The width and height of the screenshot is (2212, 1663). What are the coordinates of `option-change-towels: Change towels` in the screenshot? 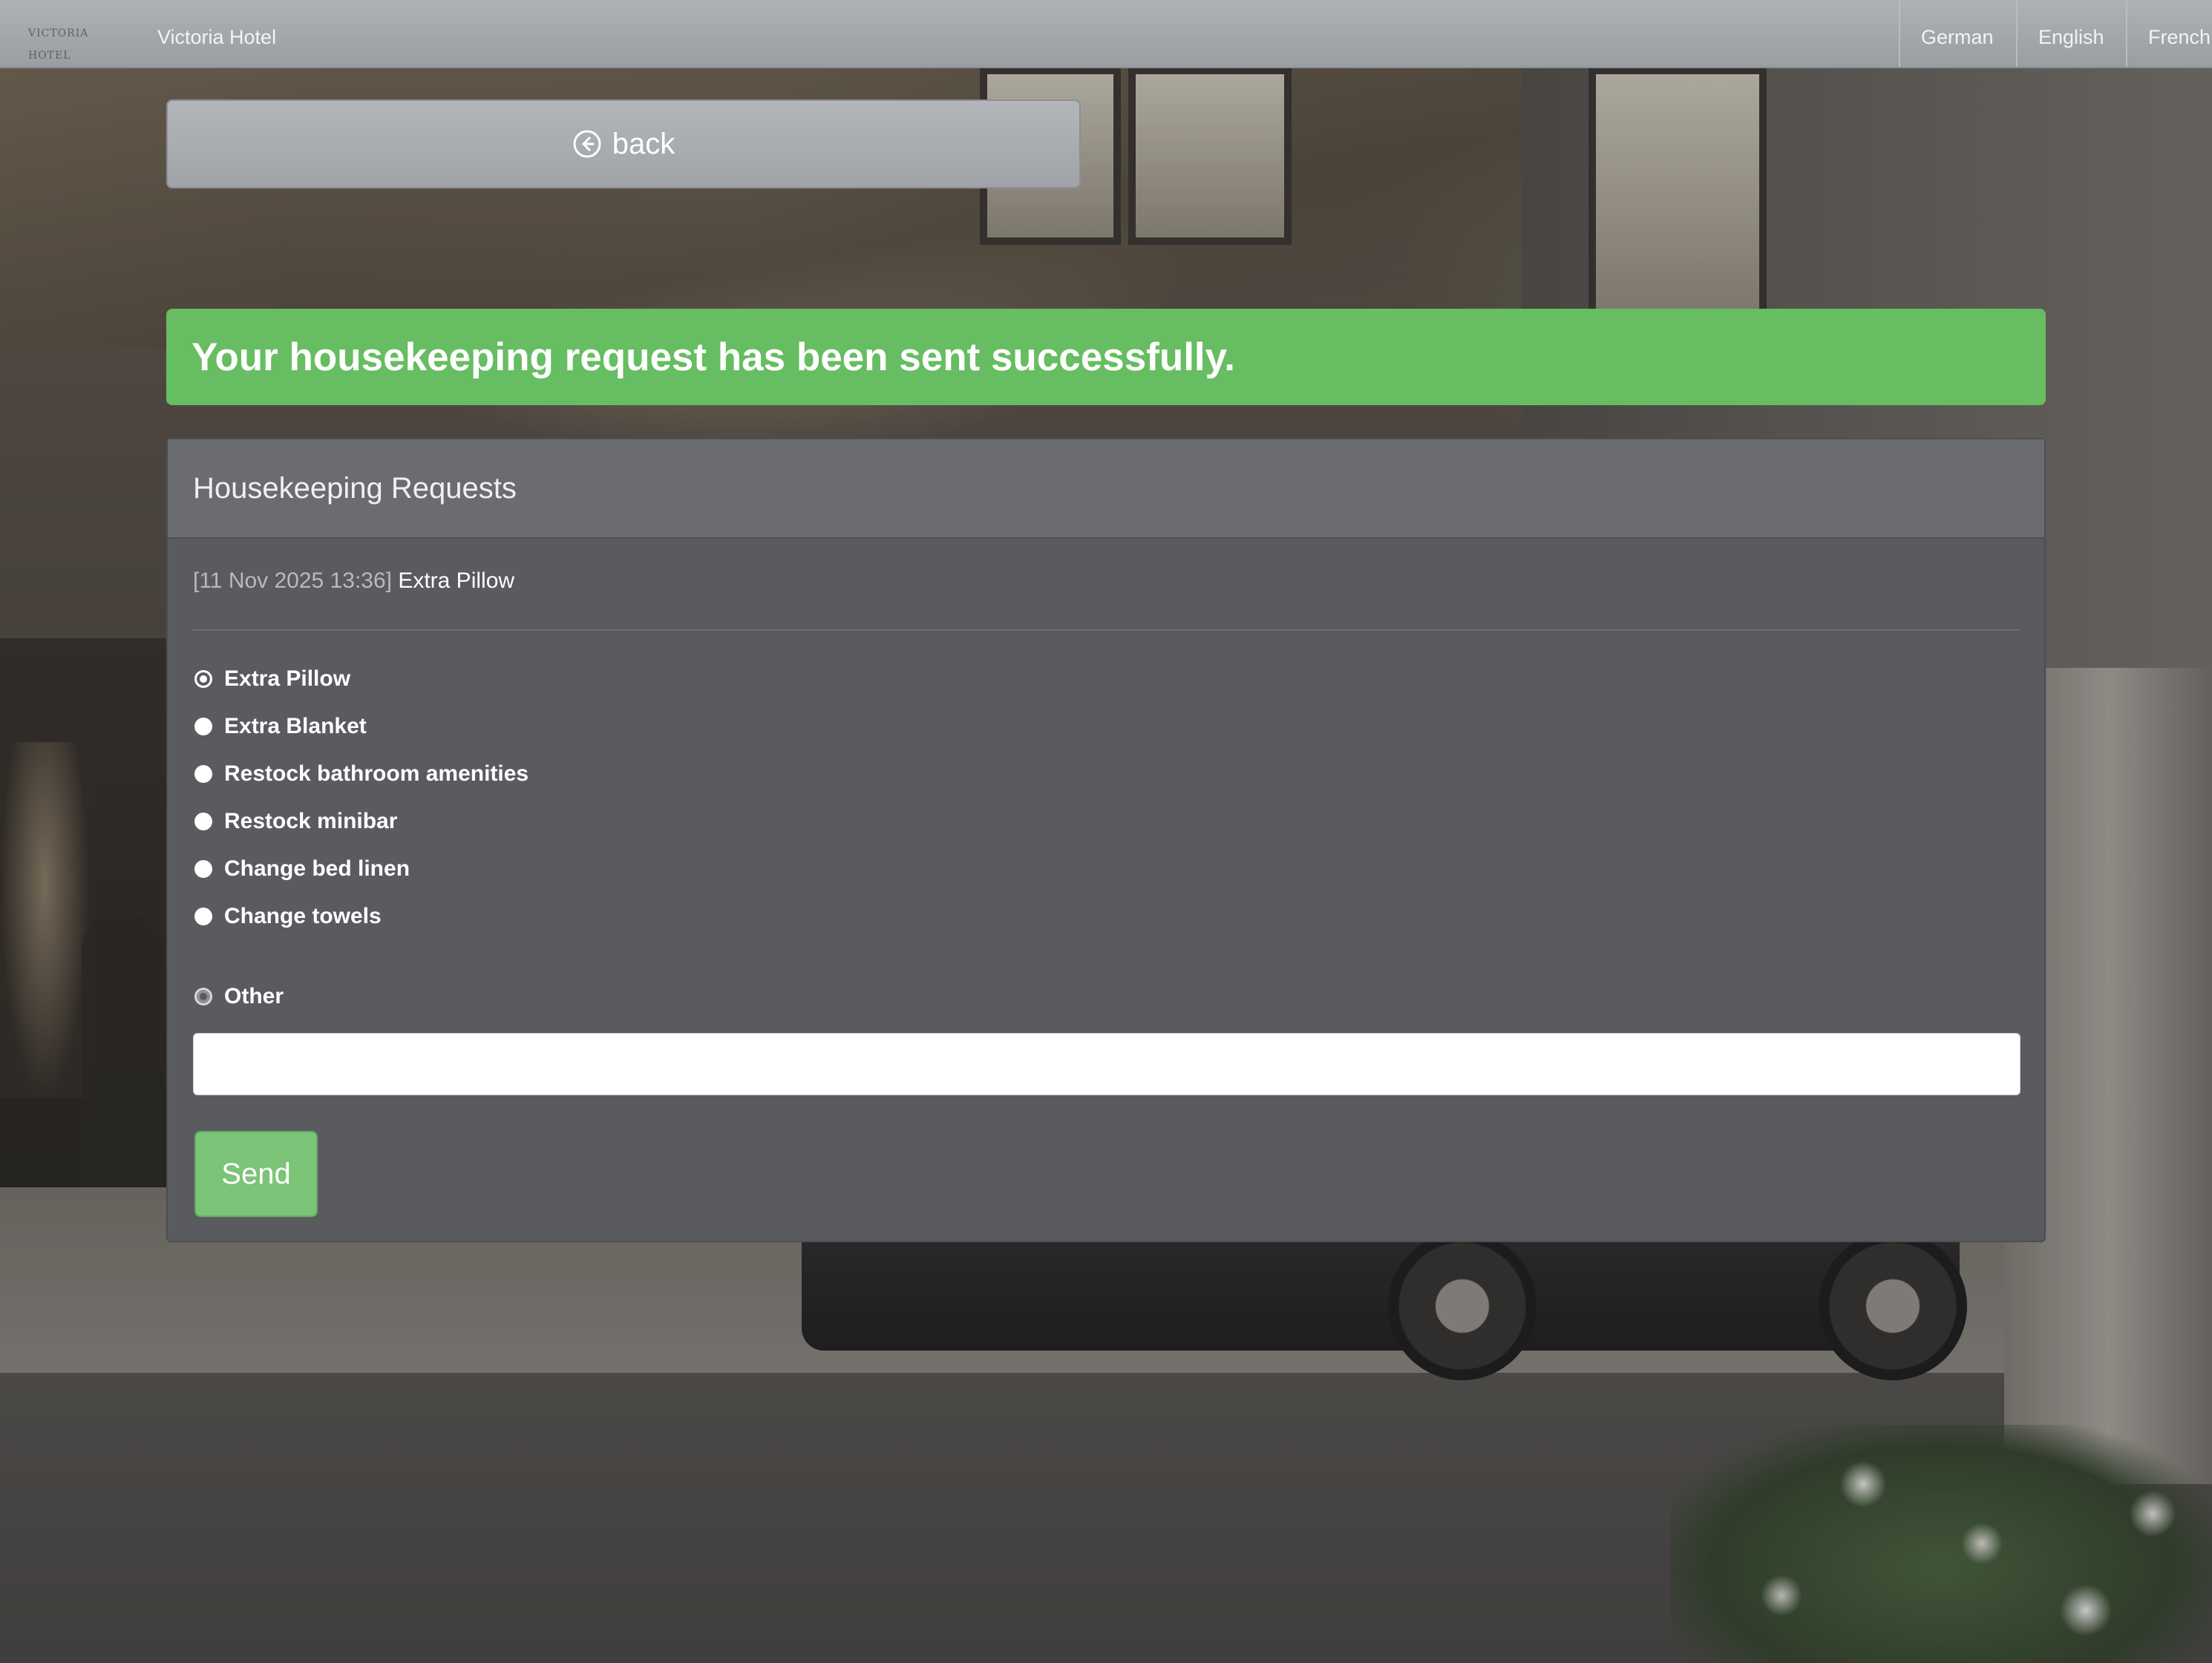 It's located at (288, 916).